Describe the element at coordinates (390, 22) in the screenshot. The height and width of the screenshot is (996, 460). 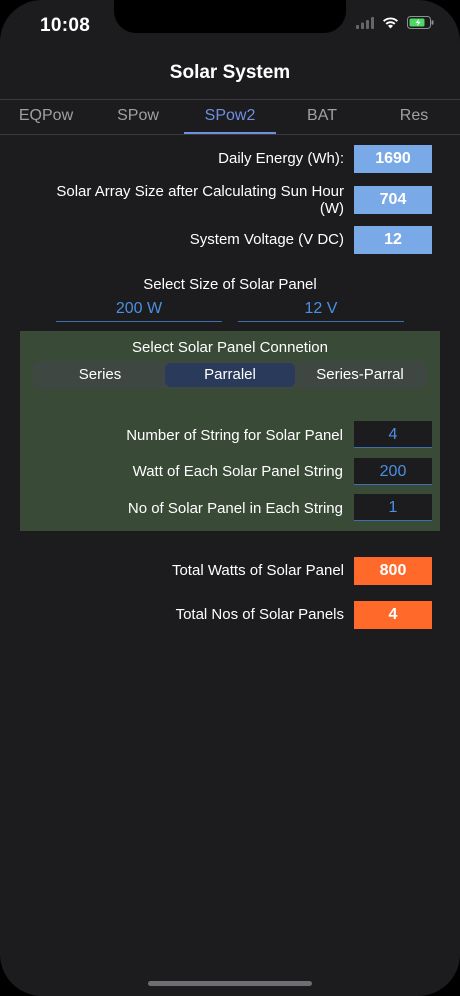
I see `wifi-icon` at that location.